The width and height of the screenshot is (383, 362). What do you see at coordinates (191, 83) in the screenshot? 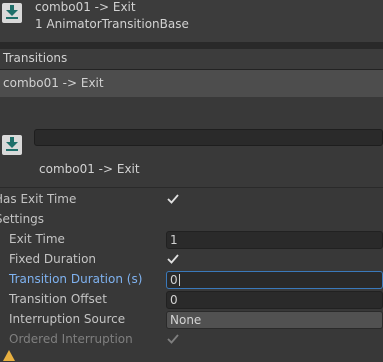
I see `transition-list-item: combo01 -> Exit` at bounding box center [191, 83].